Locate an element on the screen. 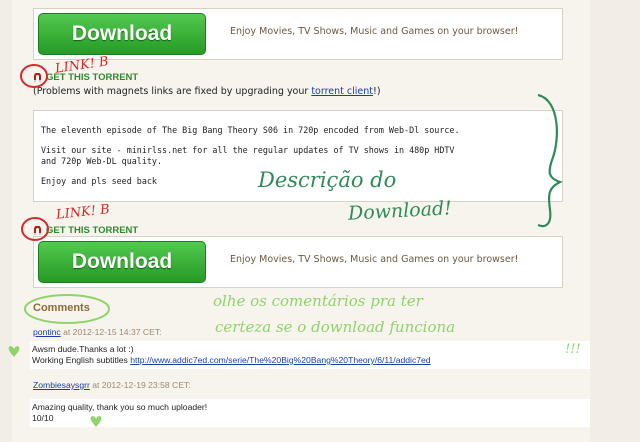  comment-1-subtitle-prefix: Working English subtitles is located at coordinates (81, 360).